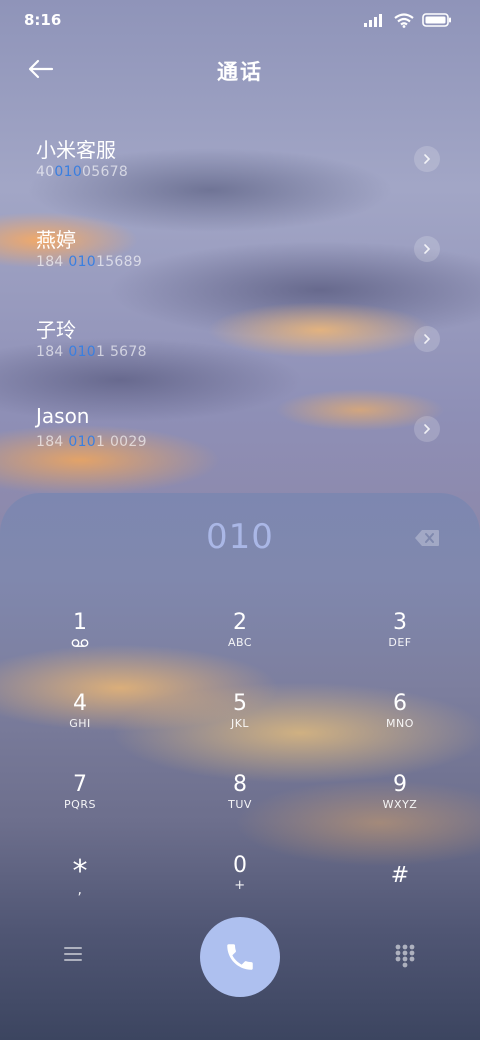  What do you see at coordinates (240, 642) in the screenshot?
I see `key-letters: ABC` at bounding box center [240, 642].